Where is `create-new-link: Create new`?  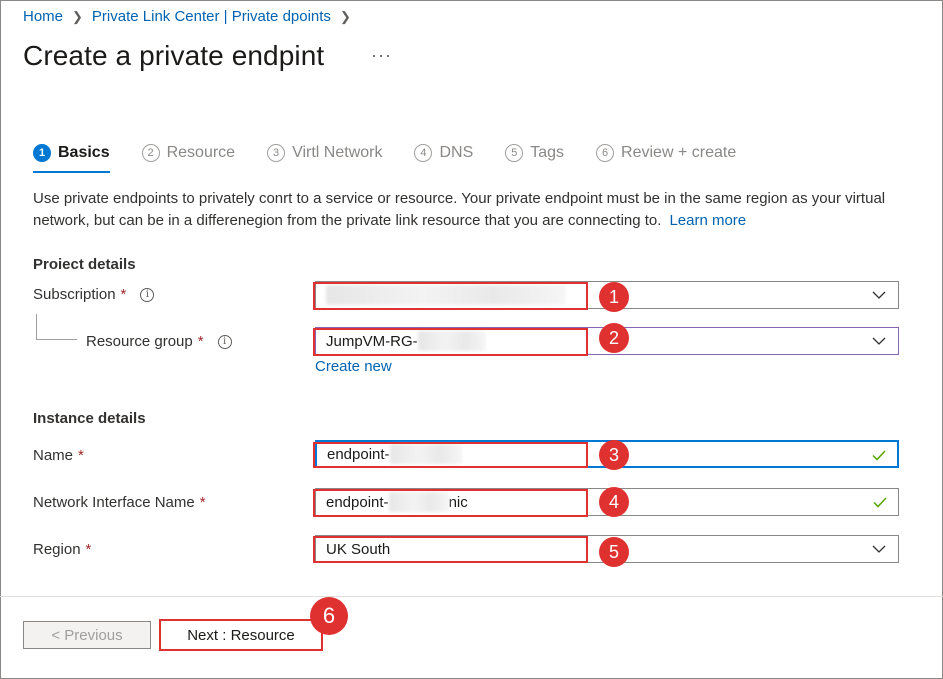 create-new-link: Create new is located at coordinates (353, 366).